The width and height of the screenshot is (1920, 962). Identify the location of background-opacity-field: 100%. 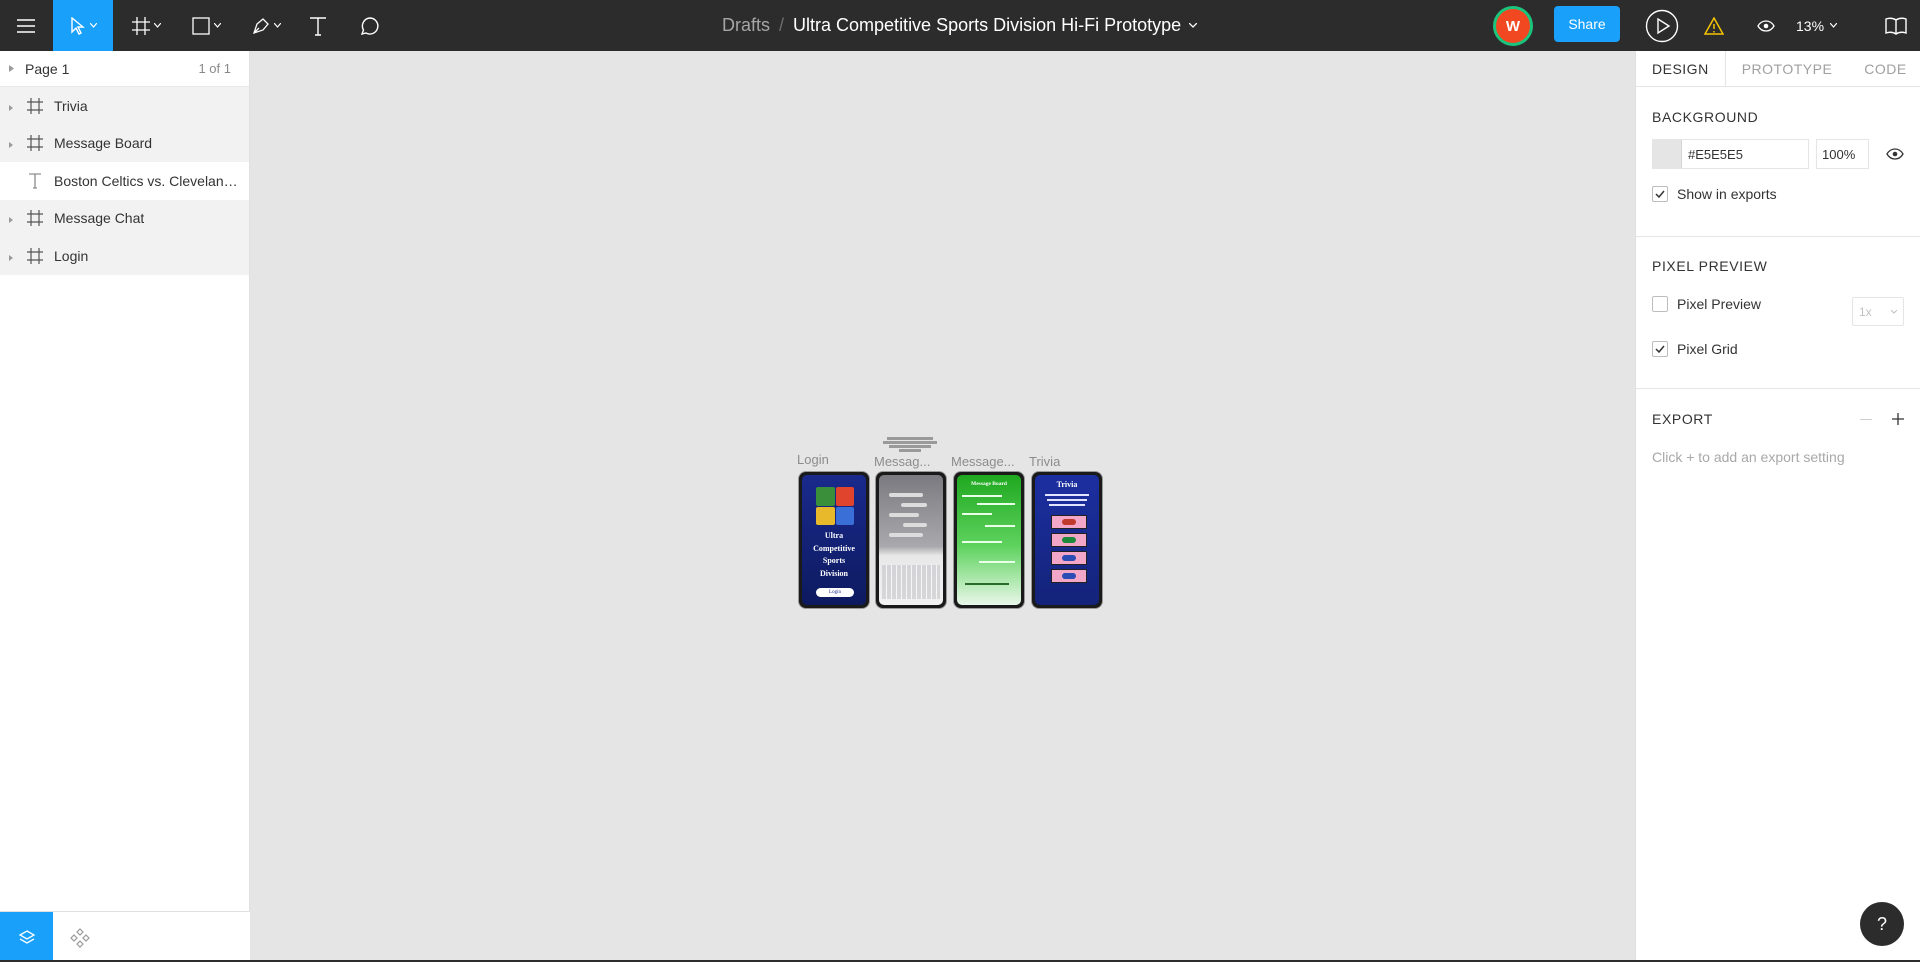
(1842, 154).